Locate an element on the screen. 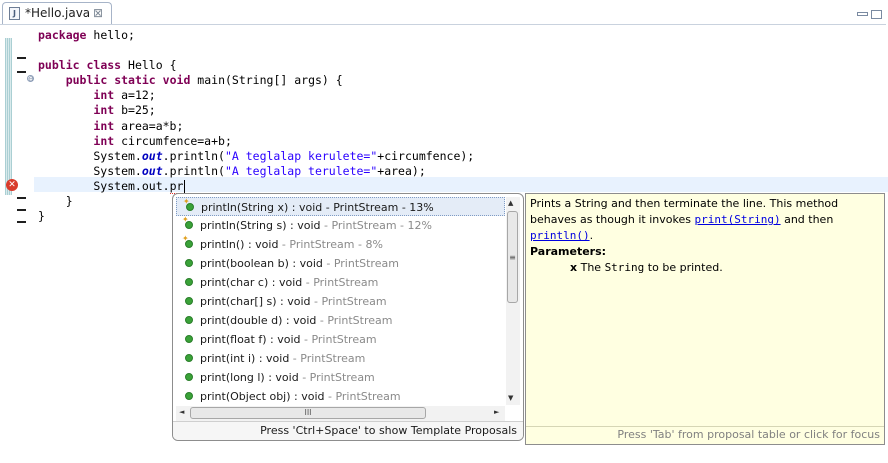 The width and height of the screenshot is (888, 463). code-token: main(String[] args) { is located at coordinates (266, 80).